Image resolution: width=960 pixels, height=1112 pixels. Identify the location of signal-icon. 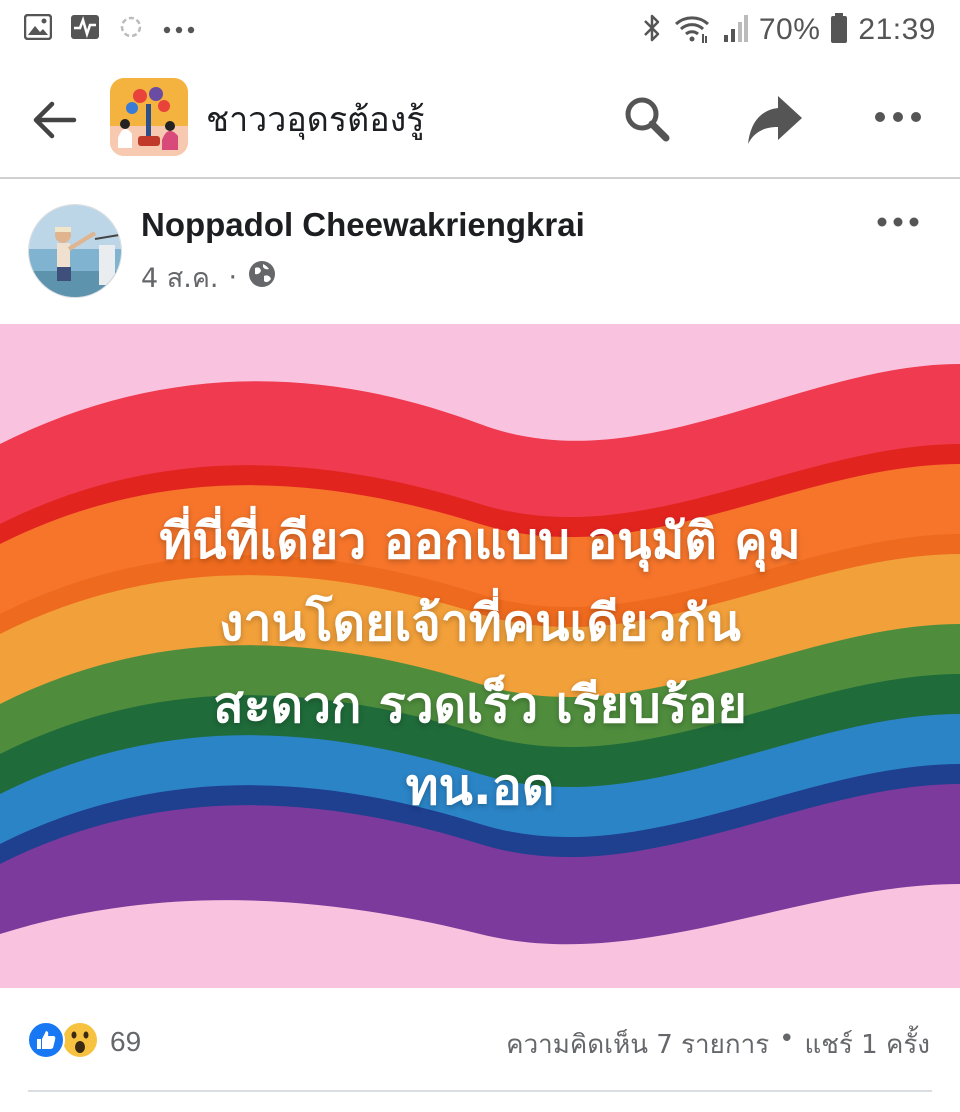
(736, 30).